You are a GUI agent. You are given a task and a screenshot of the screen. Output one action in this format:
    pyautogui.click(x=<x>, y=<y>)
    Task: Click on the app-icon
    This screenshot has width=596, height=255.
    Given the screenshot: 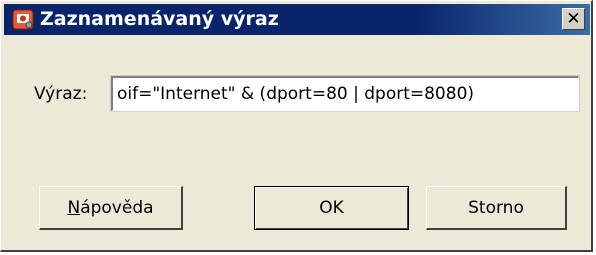 What is the action you would take?
    pyautogui.click(x=23, y=19)
    